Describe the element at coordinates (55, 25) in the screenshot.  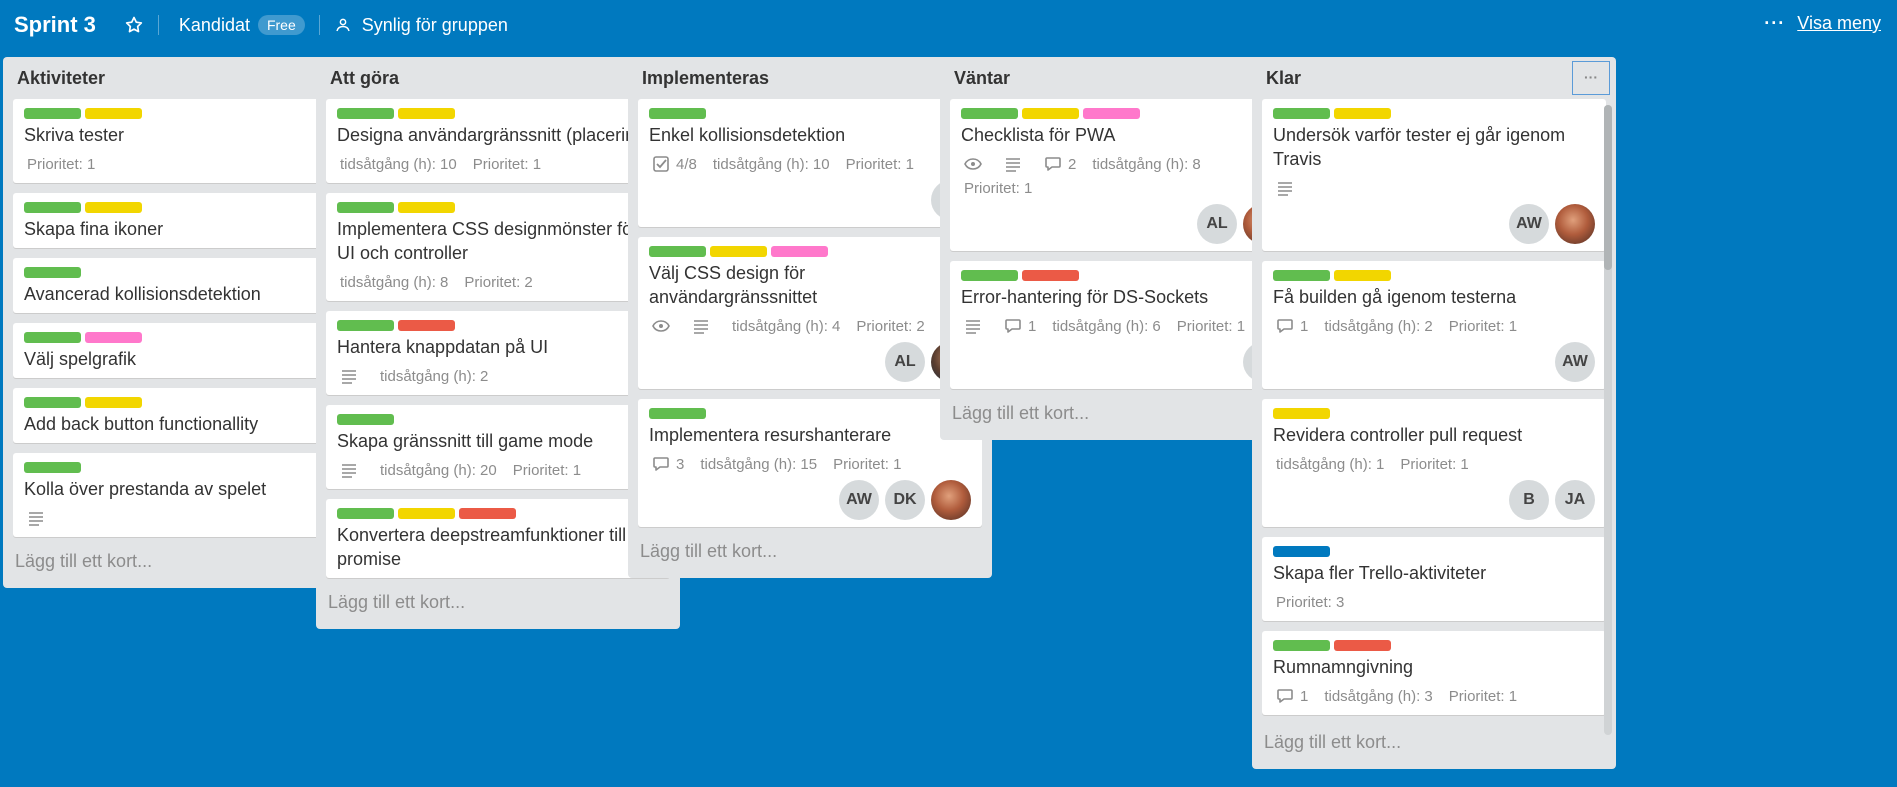
I see `board-title: Sprint 3` at that location.